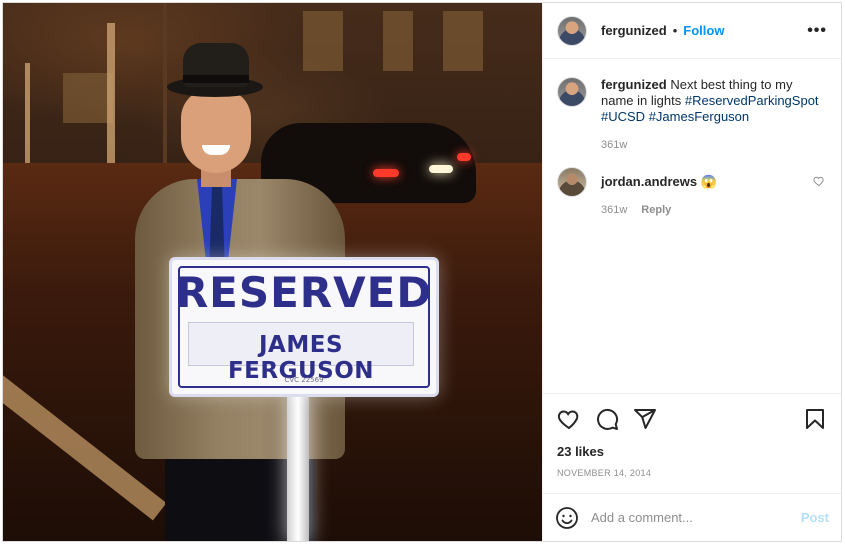 This screenshot has height=545, width=845. I want to click on comment-like-heart-icon, so click(819, 181).